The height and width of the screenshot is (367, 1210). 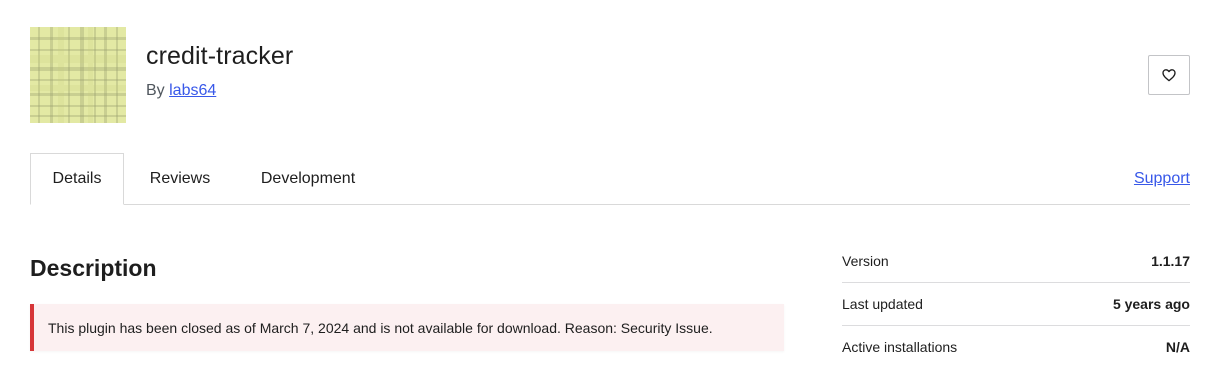 What do you see at coordinates (1170, 261) in the screenshot?
I see `meta-value: 1.1.17` at bounding box center [1170, 261].